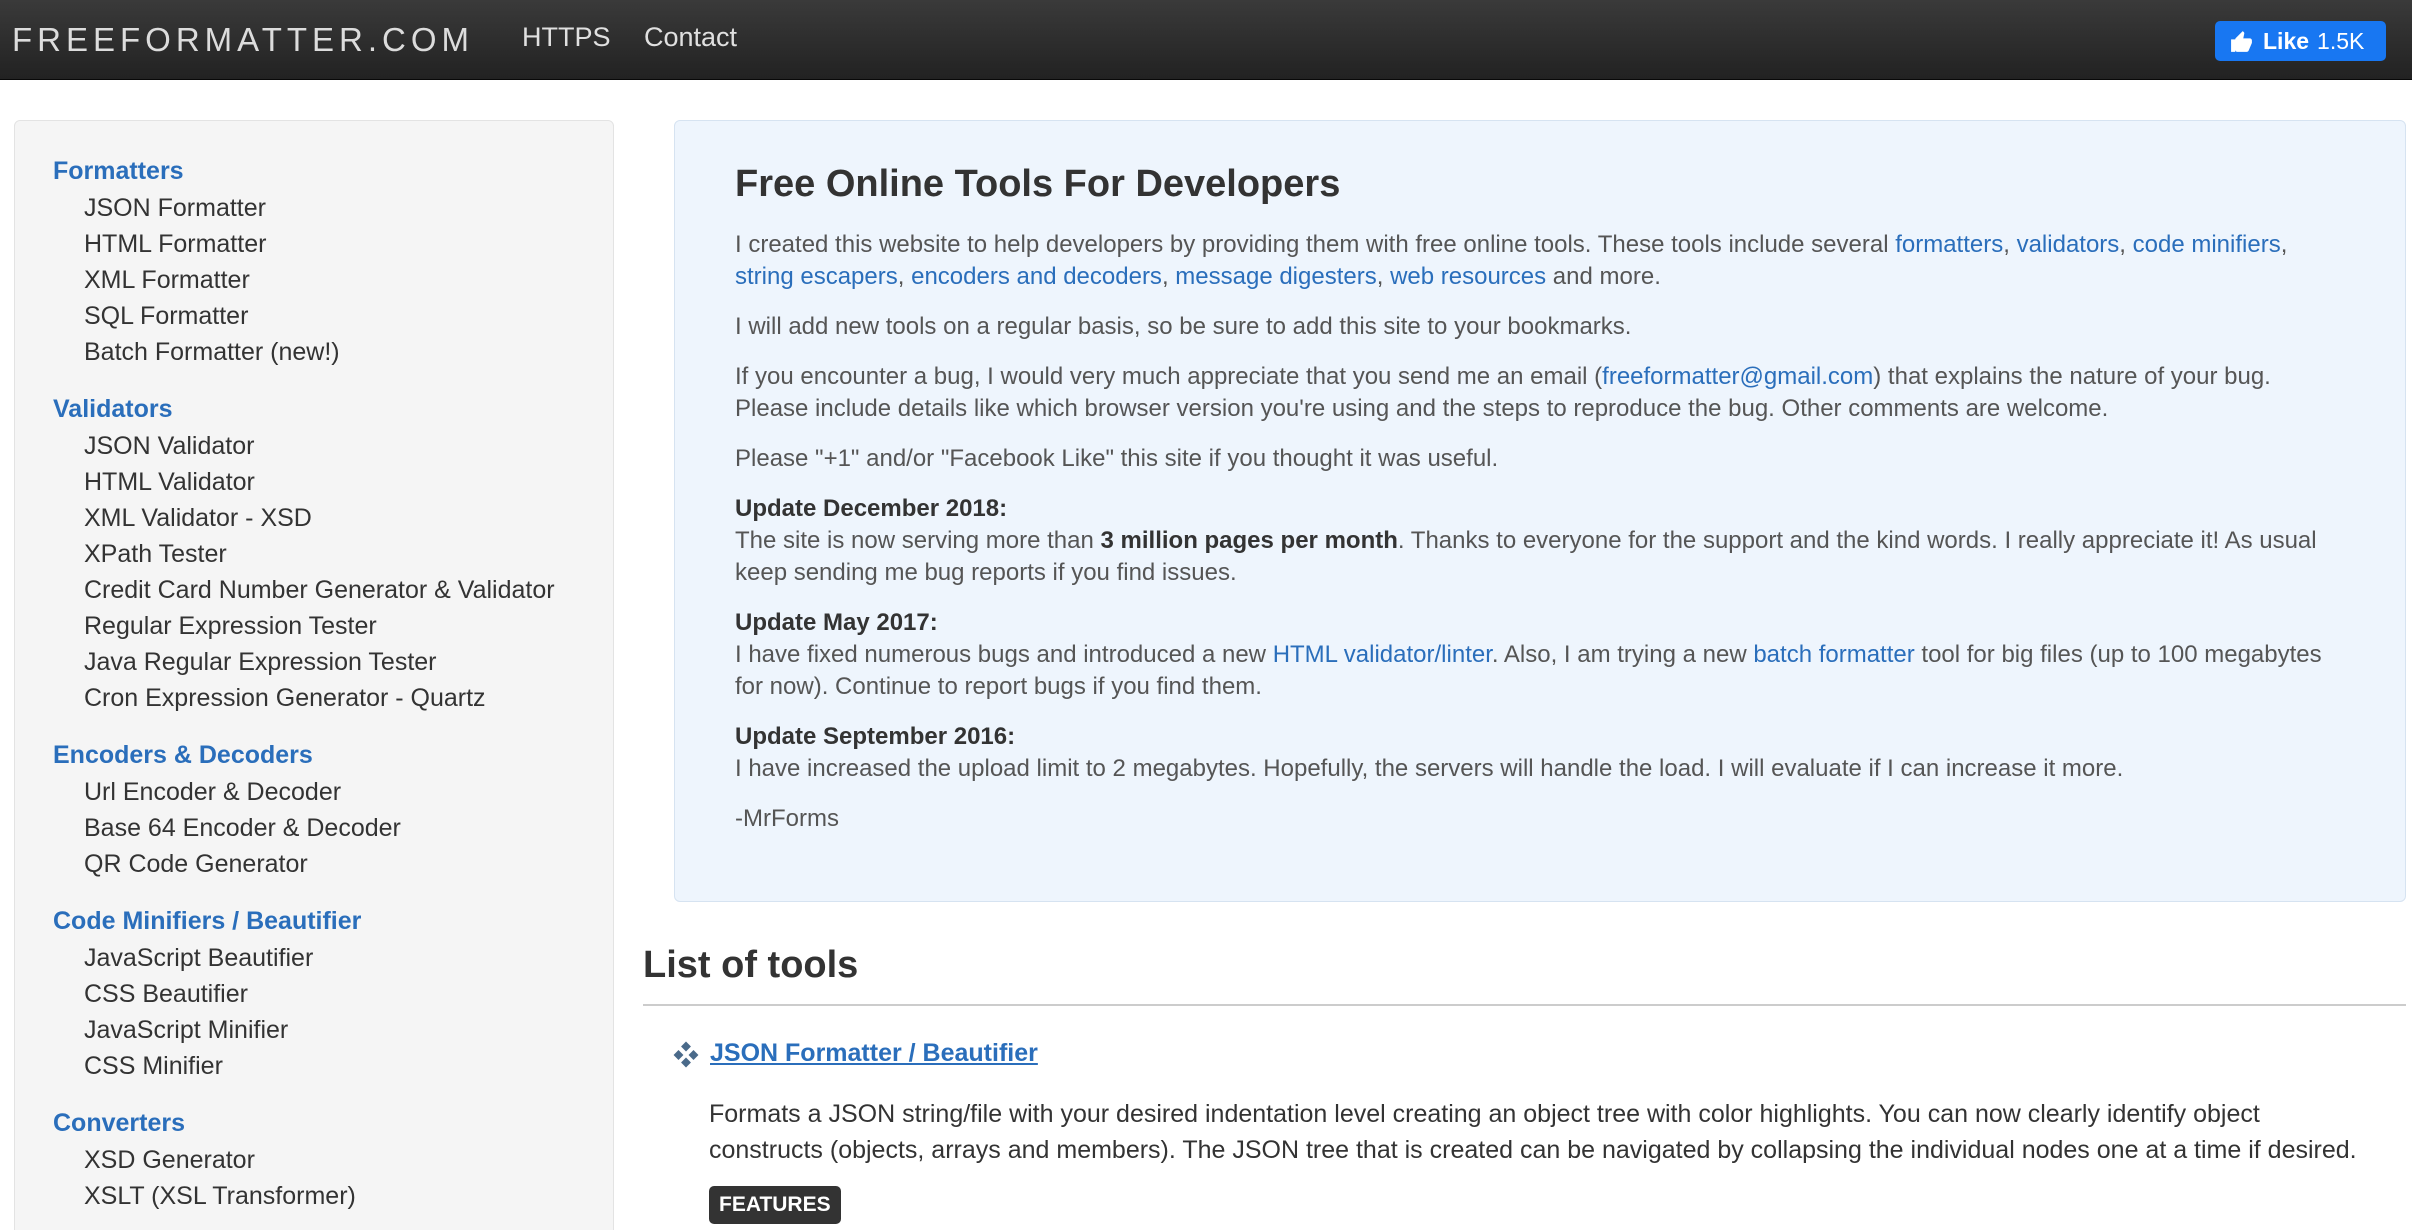 This screenshot has height=1230, width=2412. What do you see at coordinates (1524, 1005) in the screenshot?
I see `divider` at bounding box center [1524, 1005].